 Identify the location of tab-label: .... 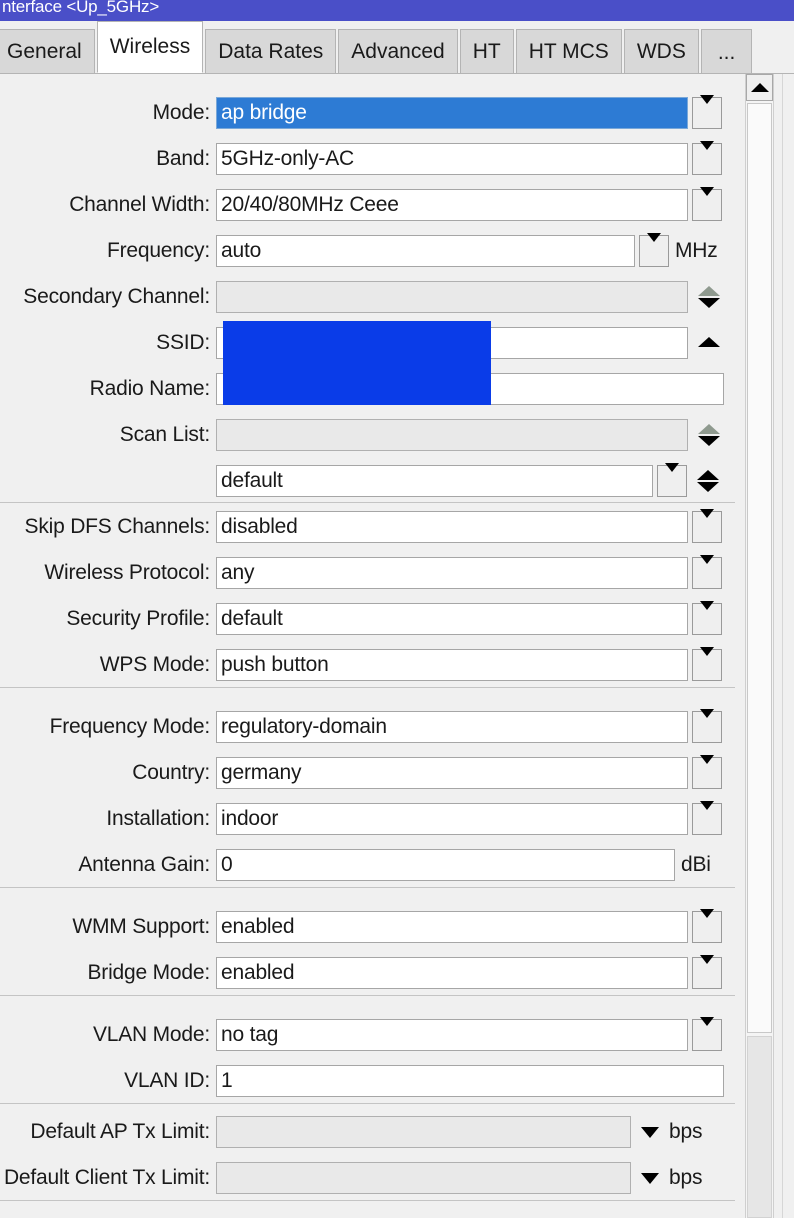
(726, 52).